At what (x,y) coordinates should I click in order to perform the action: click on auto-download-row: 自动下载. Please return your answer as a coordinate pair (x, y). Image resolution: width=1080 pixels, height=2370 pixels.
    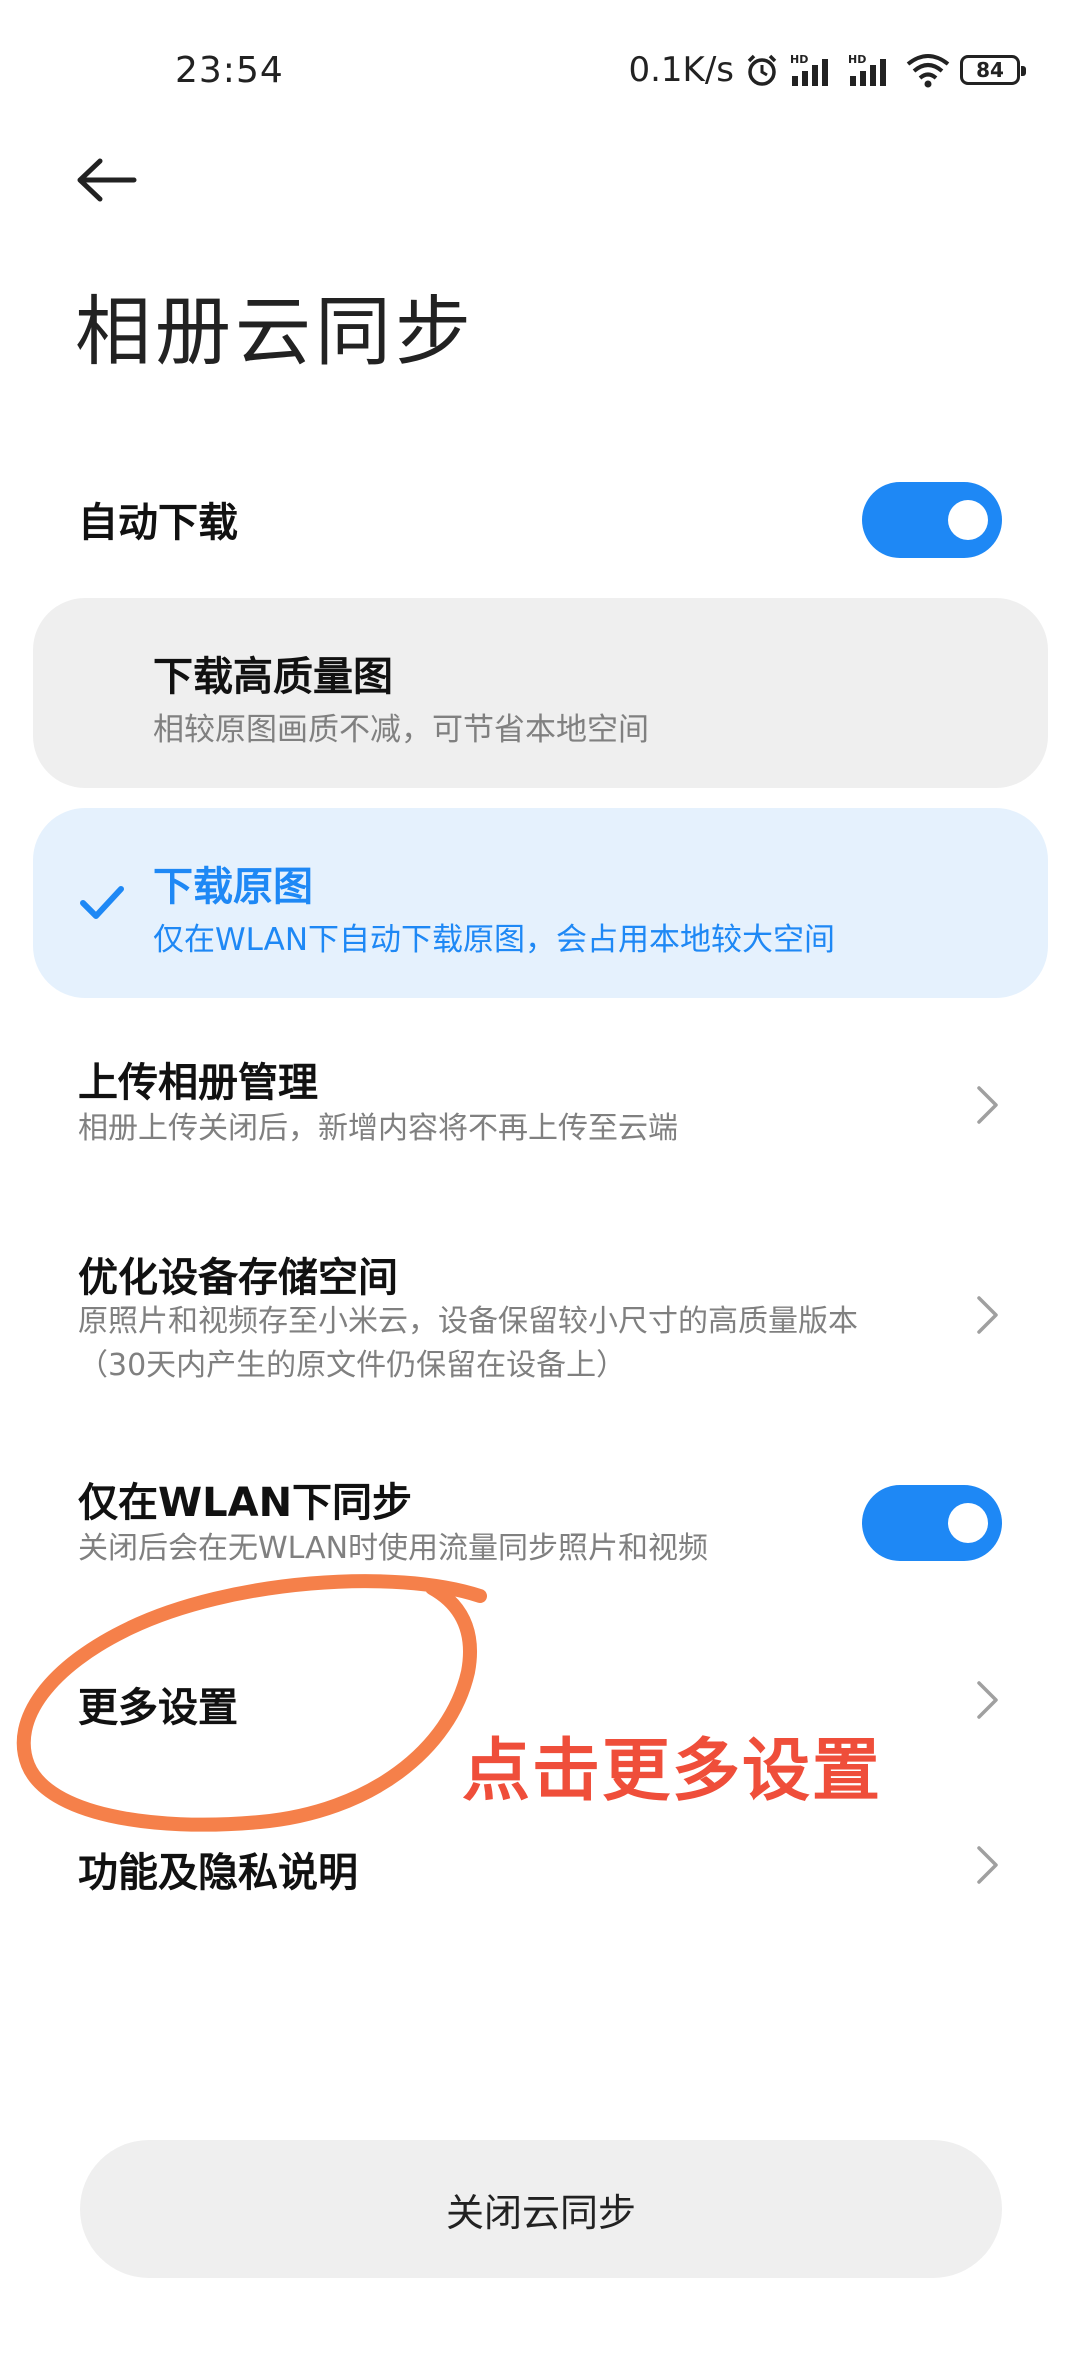
    Looking at the image, I should click on (540, 520).